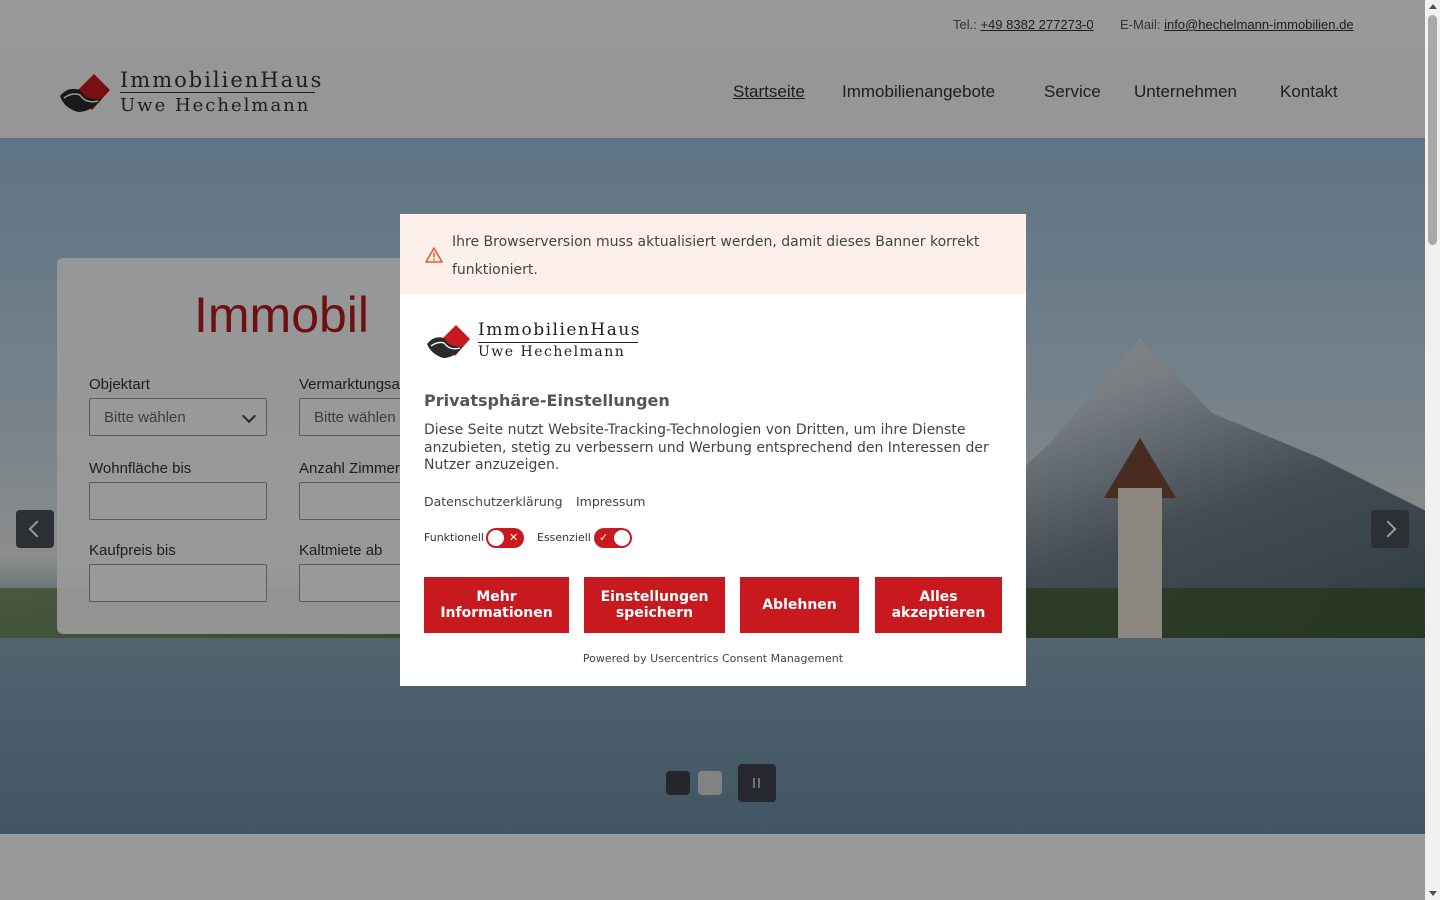  What do you see at coordinates (1433, 6) in the screenshot?
I see `scroll-up-icon` at bounding box center [1433, 6].